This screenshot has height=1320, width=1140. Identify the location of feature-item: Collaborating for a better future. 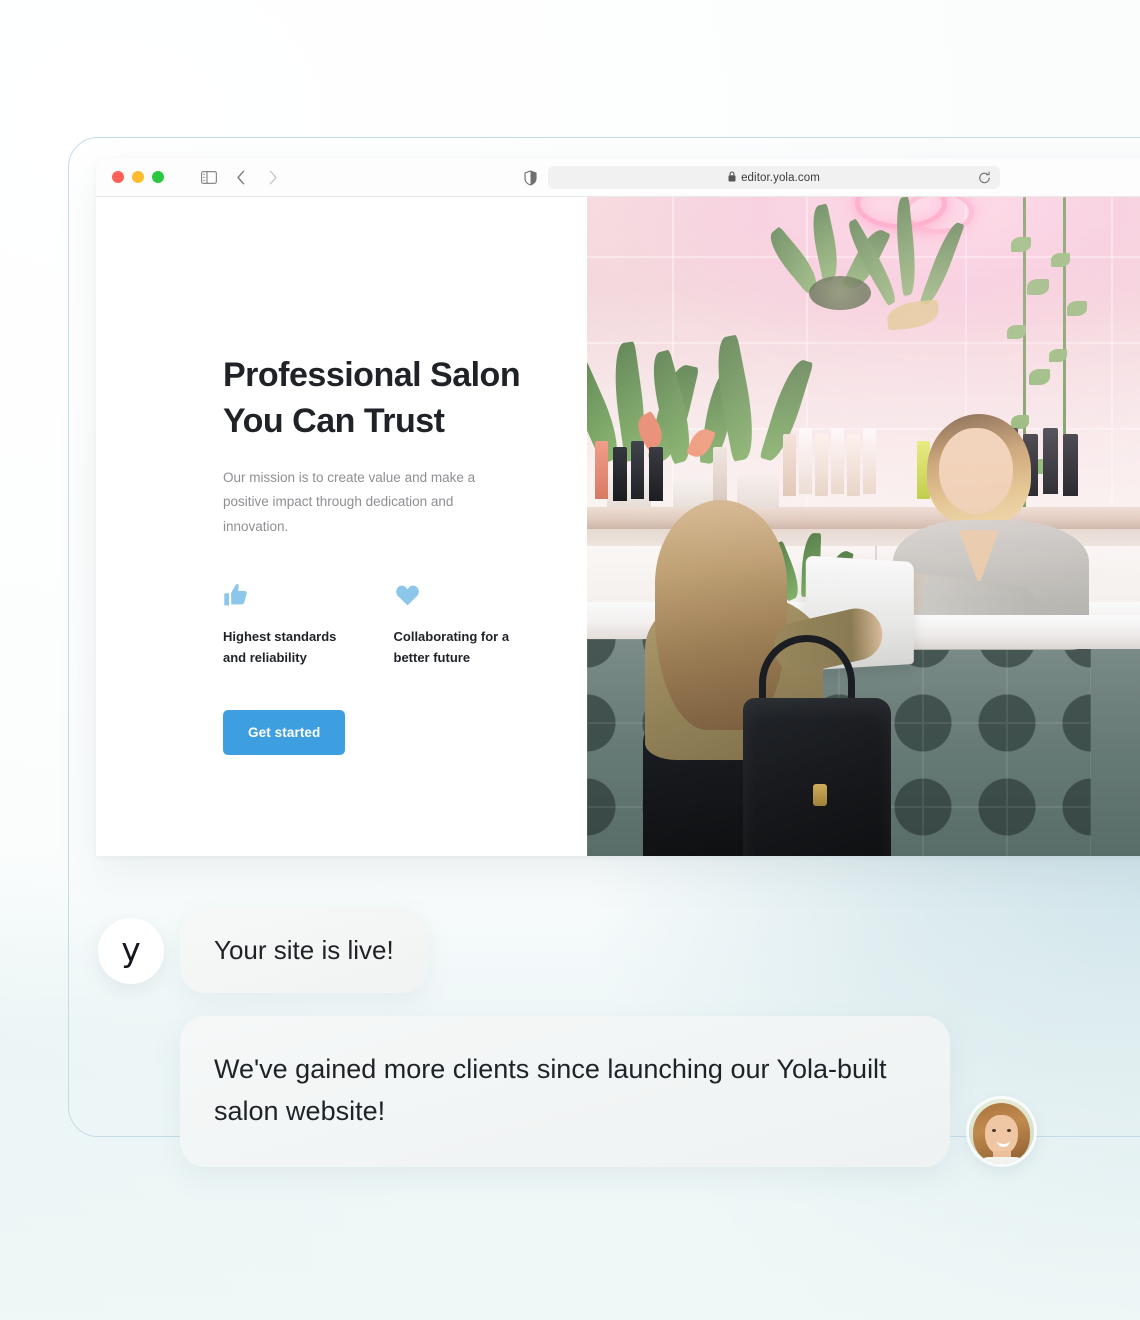
(459, 624).